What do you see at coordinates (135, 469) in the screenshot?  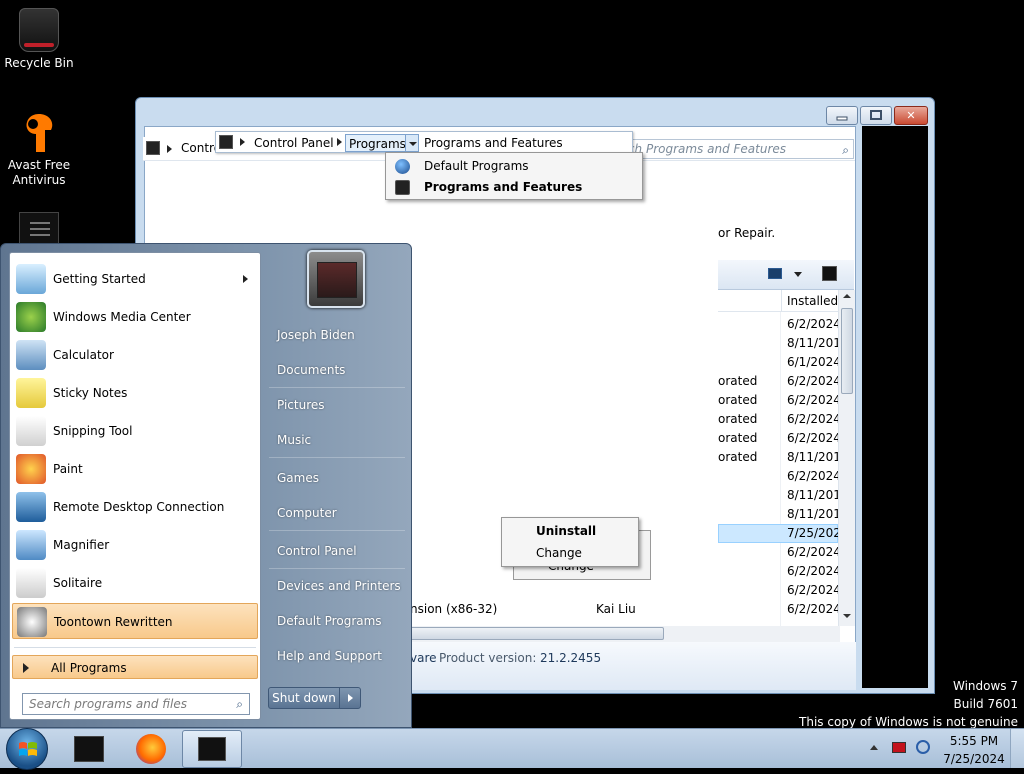 I see `start-program-item: Paint` at bounding box center [135, 469].